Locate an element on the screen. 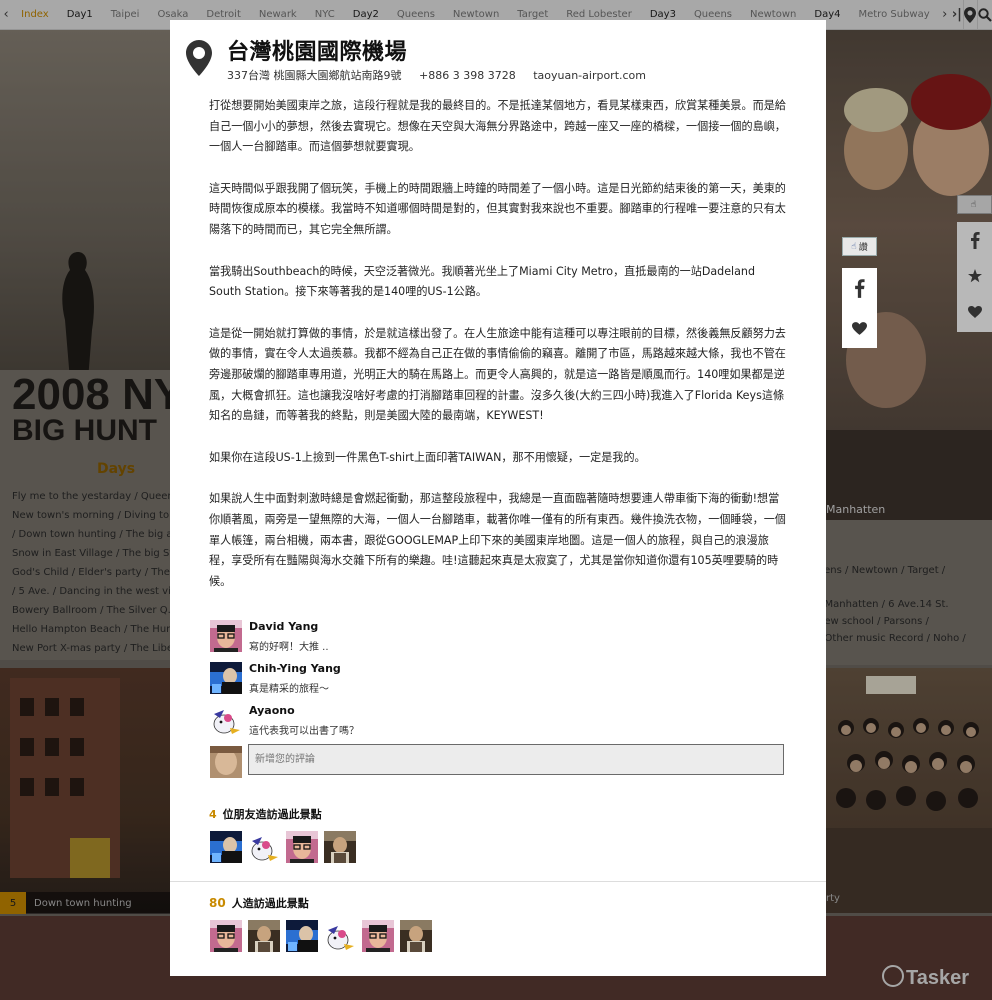 Image resolution: width=992 pixels, height=1000 pixels. share-box is located at coordinates (859, 308).